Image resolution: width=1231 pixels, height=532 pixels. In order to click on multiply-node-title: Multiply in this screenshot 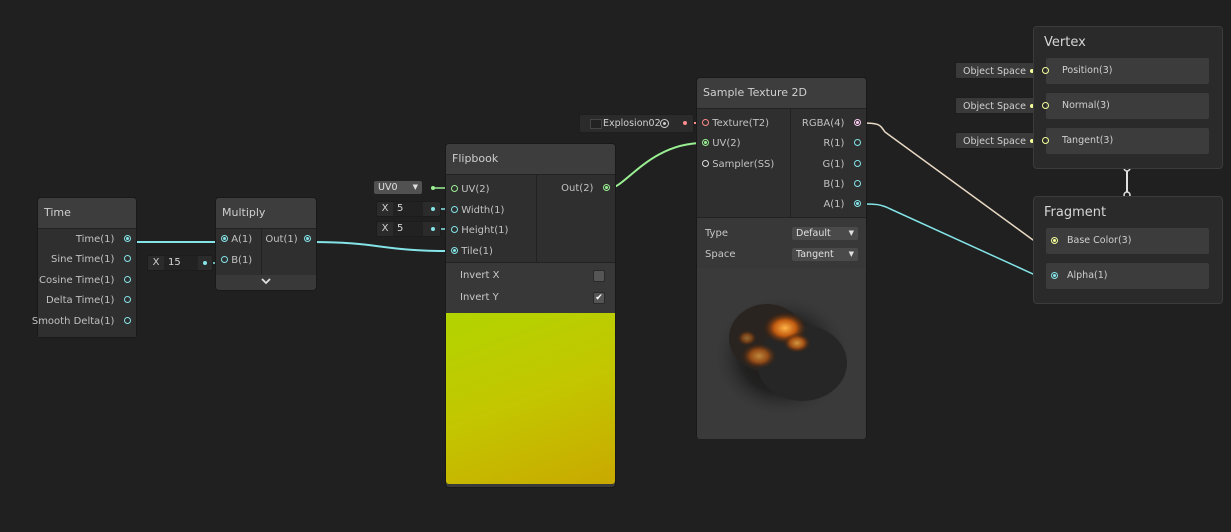, I will do `click(266, 213)`.